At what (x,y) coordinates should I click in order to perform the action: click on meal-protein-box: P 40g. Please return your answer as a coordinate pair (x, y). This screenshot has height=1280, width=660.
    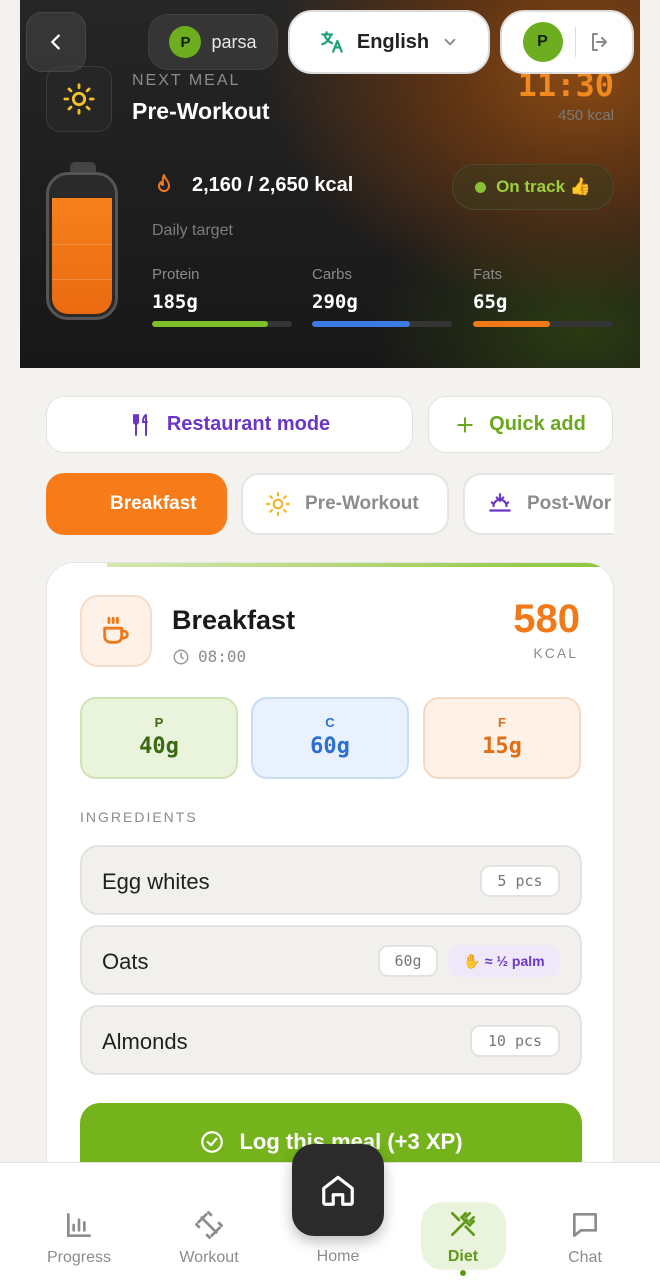
    Looking at the image, I should click on (159, 738).